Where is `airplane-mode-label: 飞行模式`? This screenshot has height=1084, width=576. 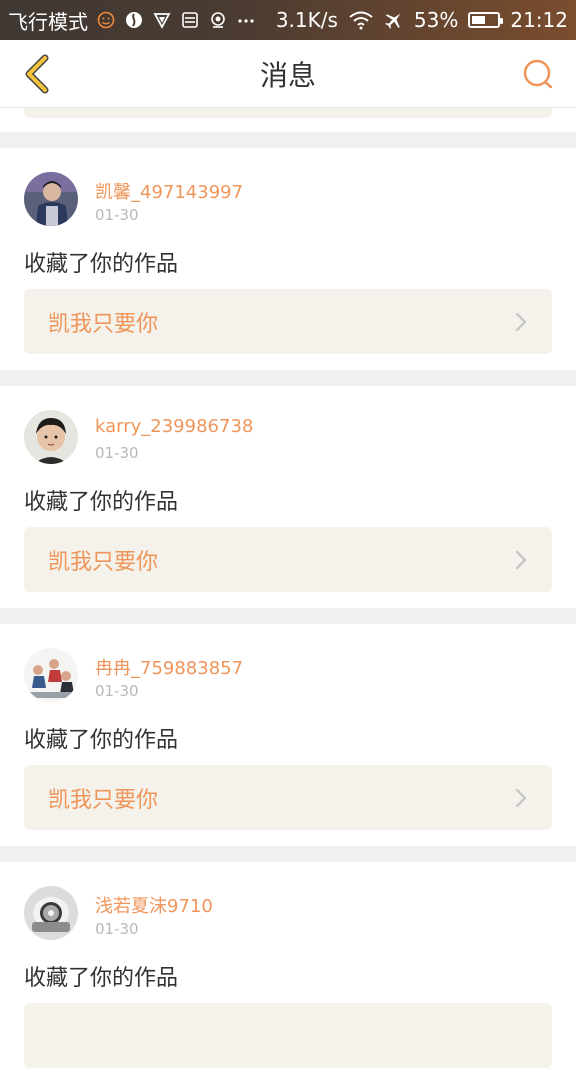
airplane-mode-label: 飞行模式 is located at coordinates (48, 21).